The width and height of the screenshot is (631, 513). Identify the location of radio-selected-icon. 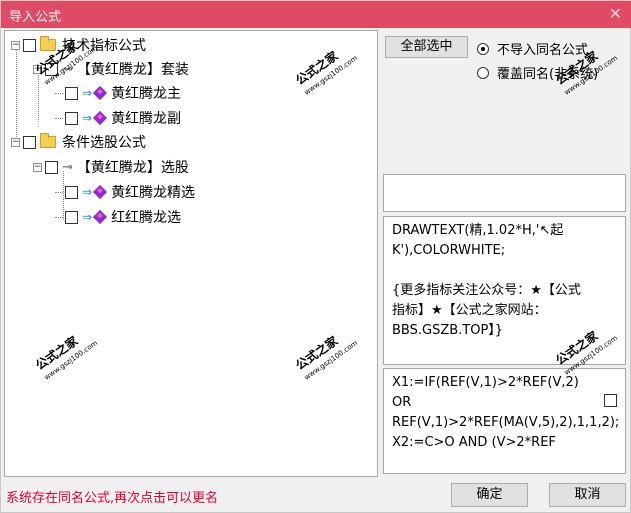
(483, 48).